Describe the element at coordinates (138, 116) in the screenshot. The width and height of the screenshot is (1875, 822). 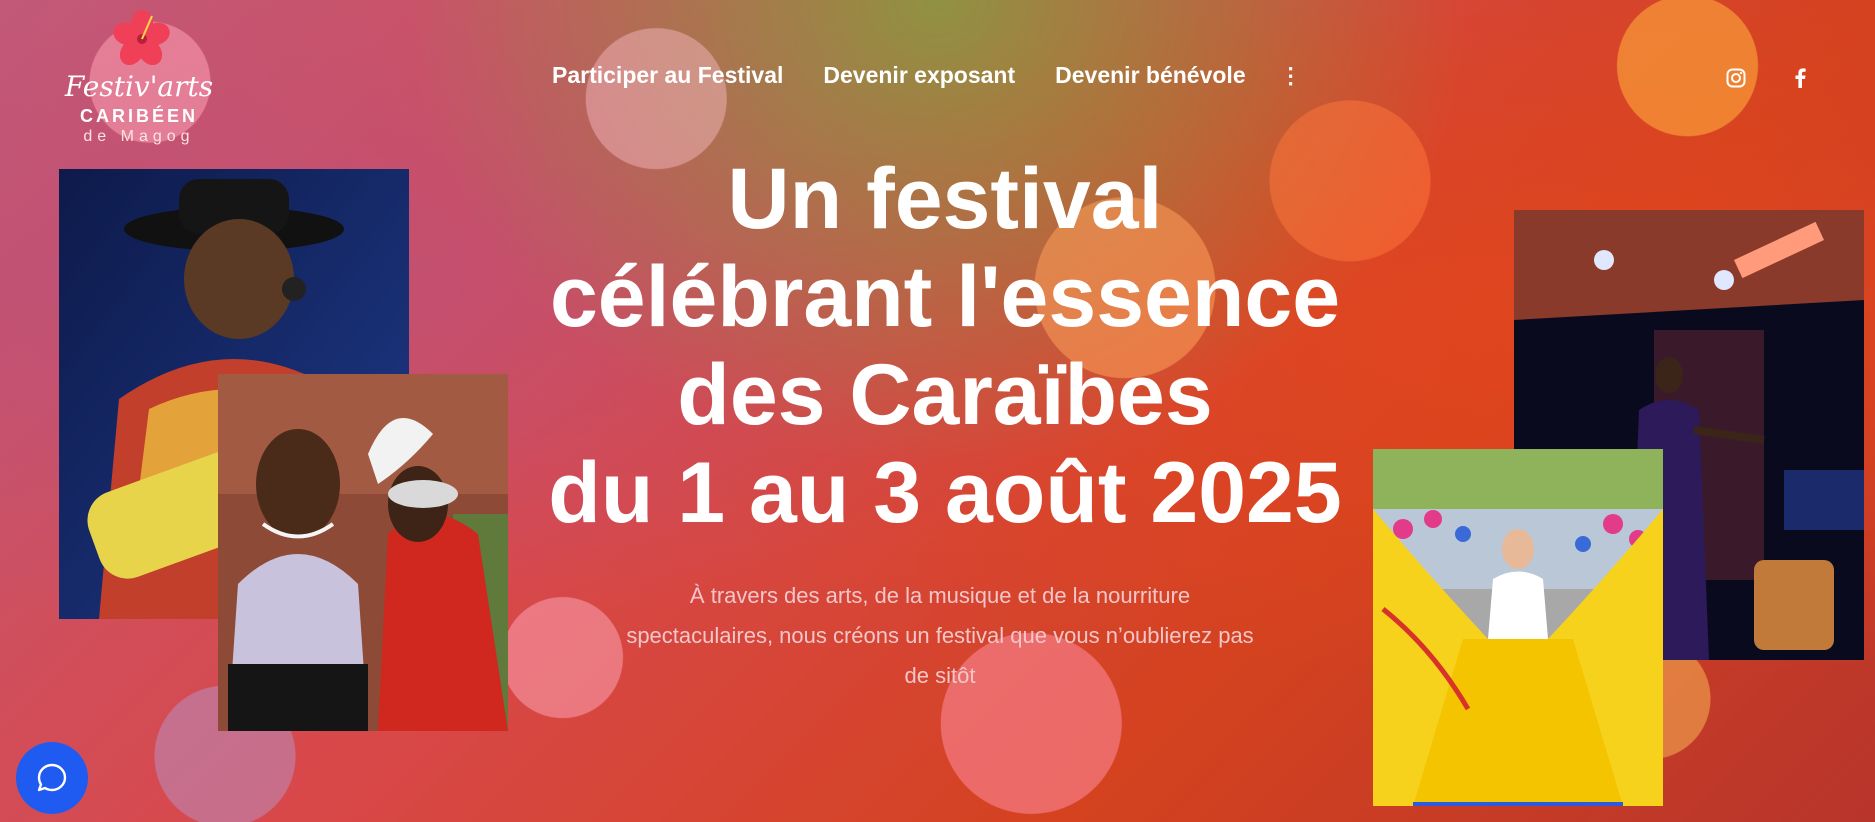
I see `logo-line-caribeen: CARIBÉEN` at that location.